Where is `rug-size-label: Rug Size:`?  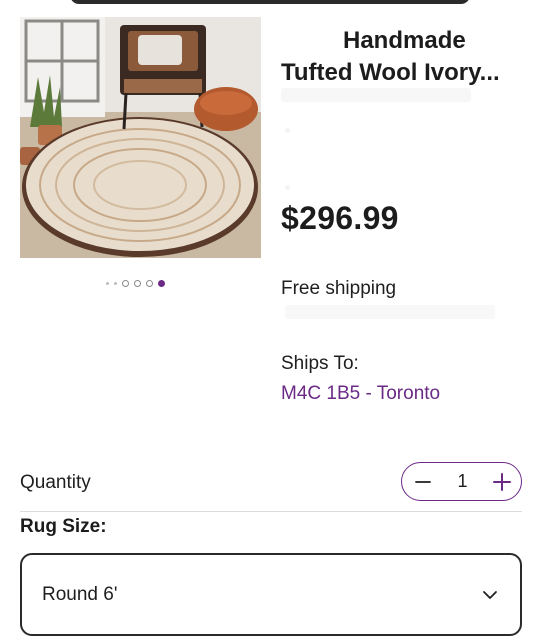 rug-size-label: Rug Size: is located at coordinates (63, 526).